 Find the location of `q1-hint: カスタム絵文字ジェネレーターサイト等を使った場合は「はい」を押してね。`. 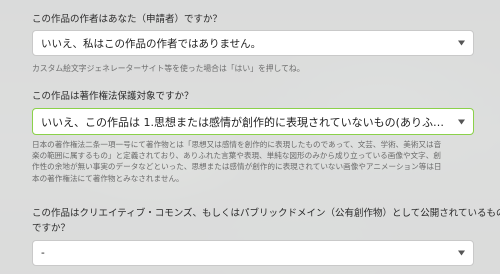

q1-hint: カスタム絵文字ジェネレーターサイト等を使った場合は「はい」を押してね。 is located at coordinates (168, 68).